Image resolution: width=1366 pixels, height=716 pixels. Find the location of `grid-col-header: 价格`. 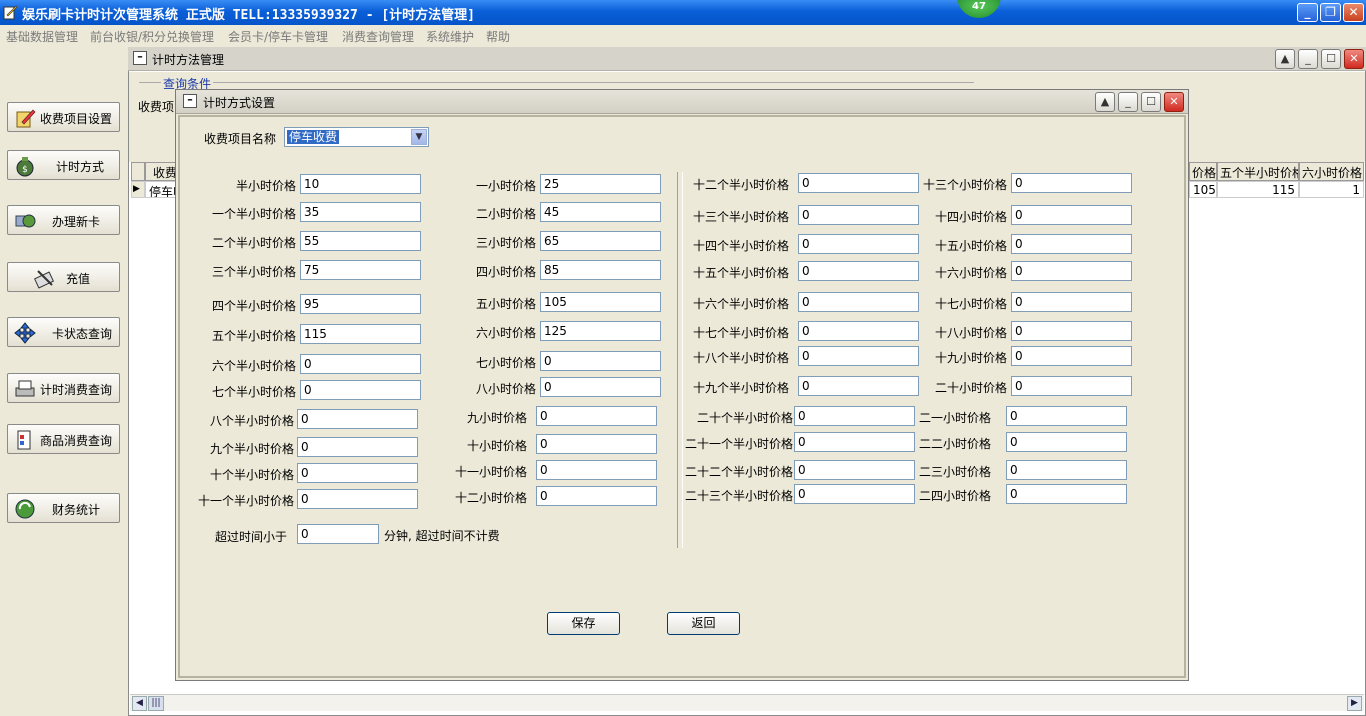

grid-col-header: 价格 is located at coordinates (1203, 171).